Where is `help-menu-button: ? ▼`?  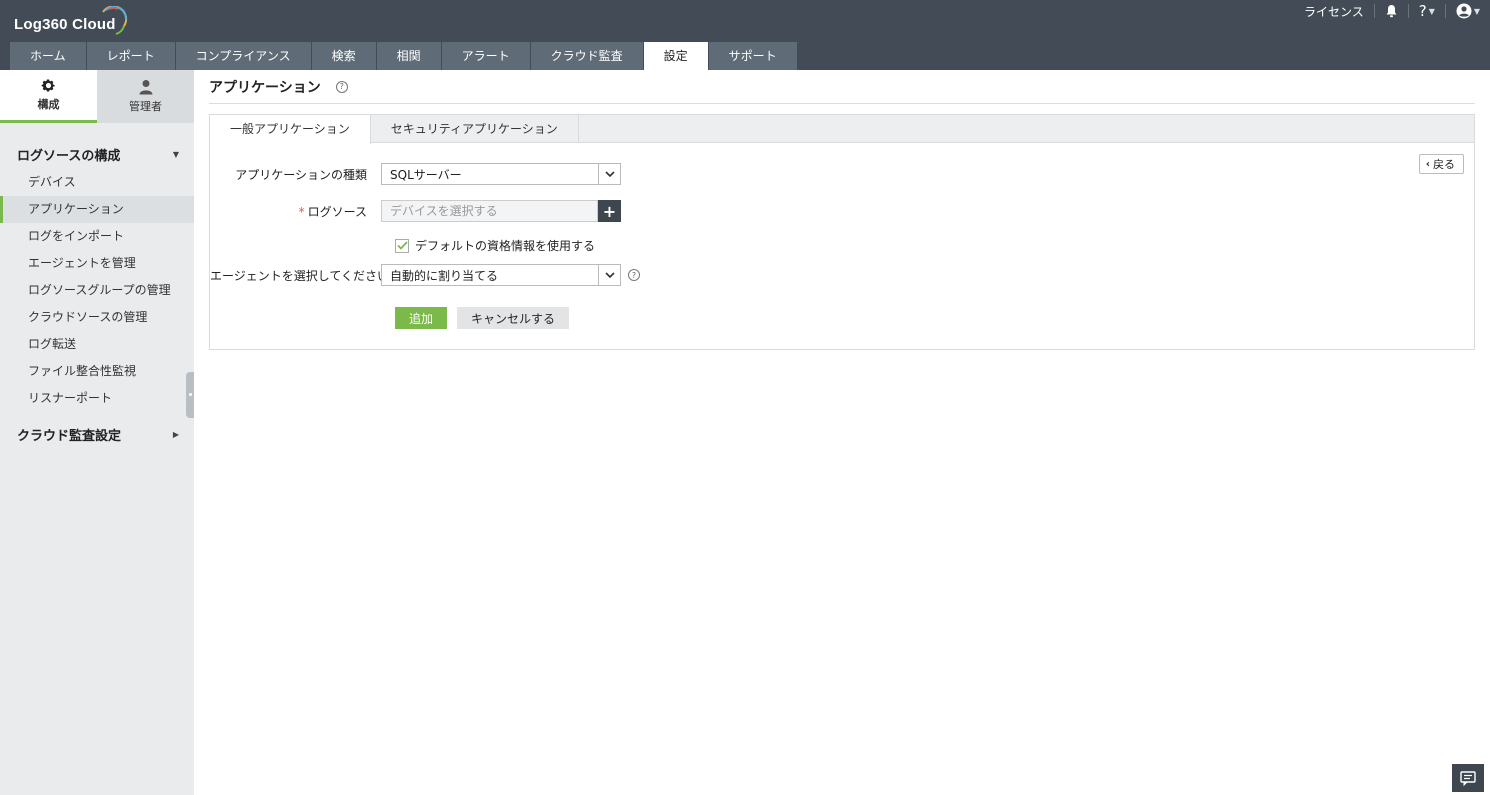 help-menu-button: ? ▼ is located at coordinates (1427, 11).